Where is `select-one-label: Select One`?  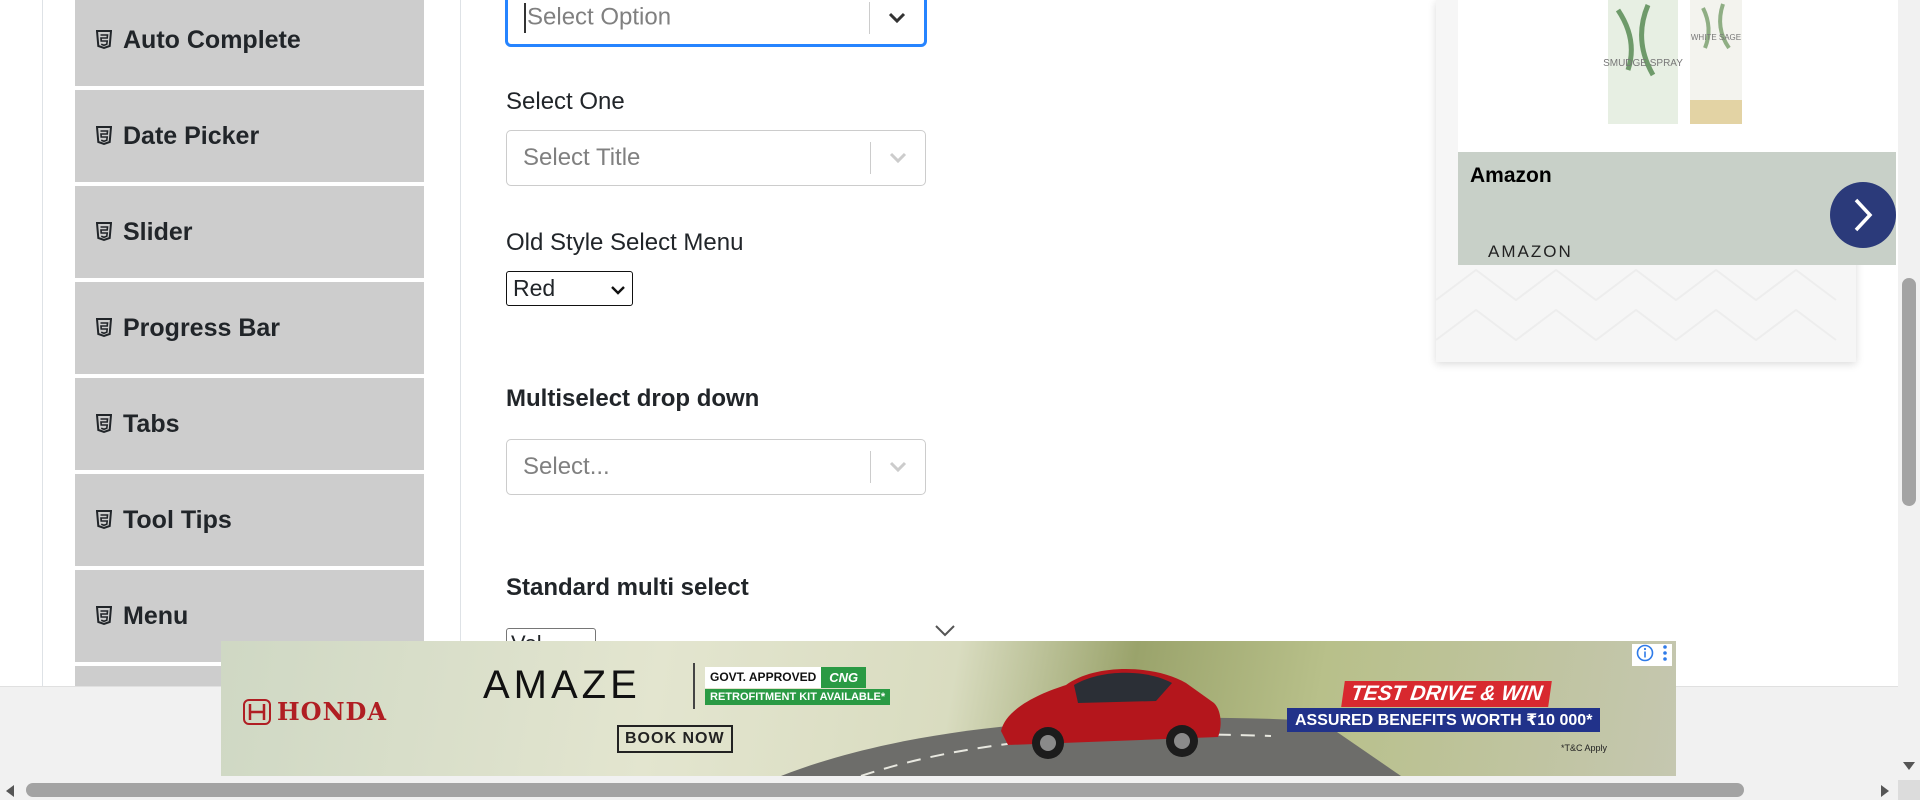
select-one-label: Select One is located at coordinates (565, 101).